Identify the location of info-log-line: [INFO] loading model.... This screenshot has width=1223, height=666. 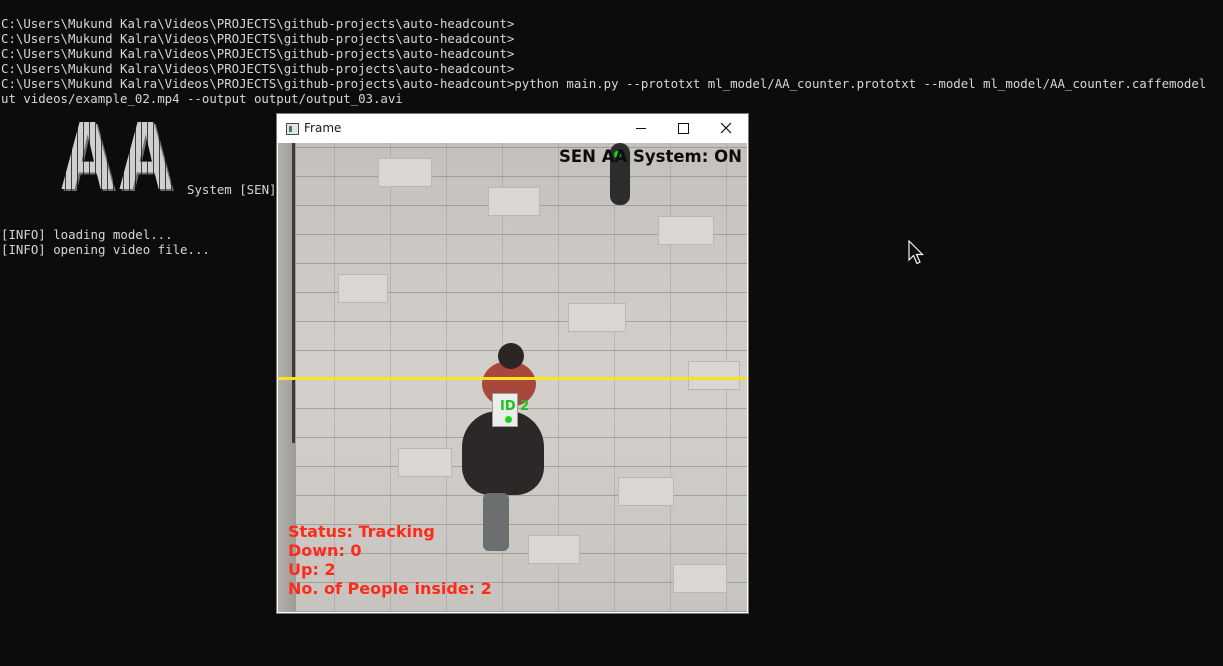
(87, 234).